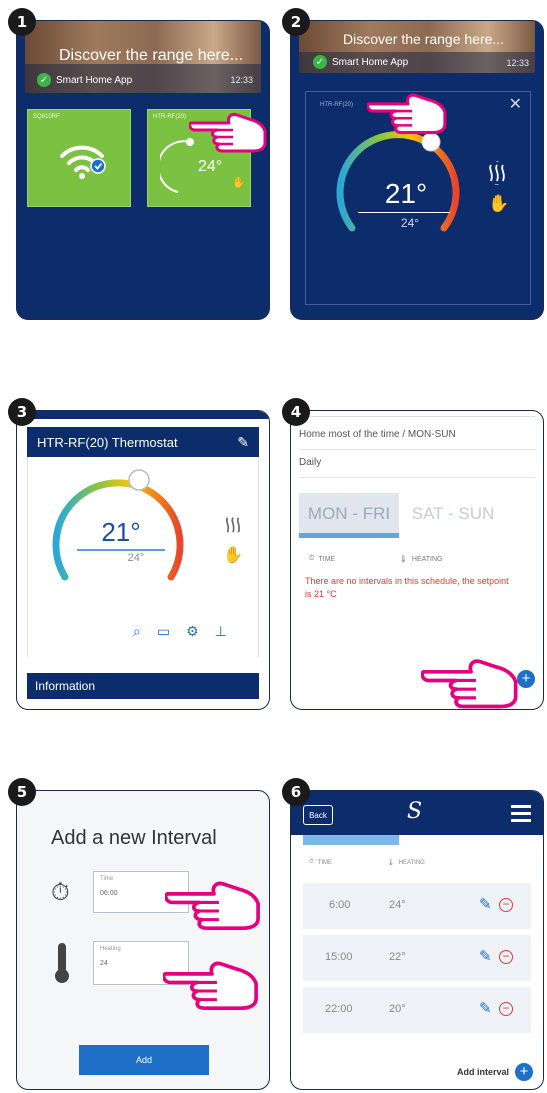 This screenshot has height=1093, width=547. What do you see at coordinates (310, 462) in the screenshot?
I see `schedule-type: Daily` at bounding box center [310, 462].